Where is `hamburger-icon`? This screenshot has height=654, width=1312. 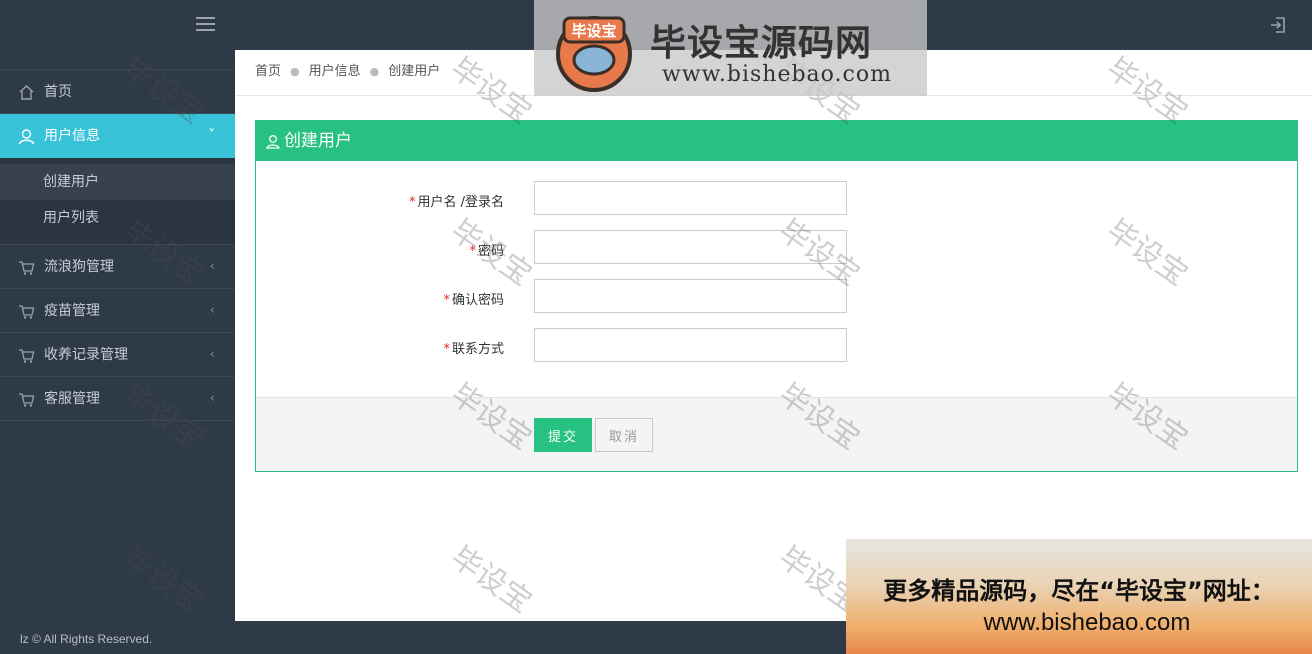
hamburger-icon is located at coordinates (205, 24).